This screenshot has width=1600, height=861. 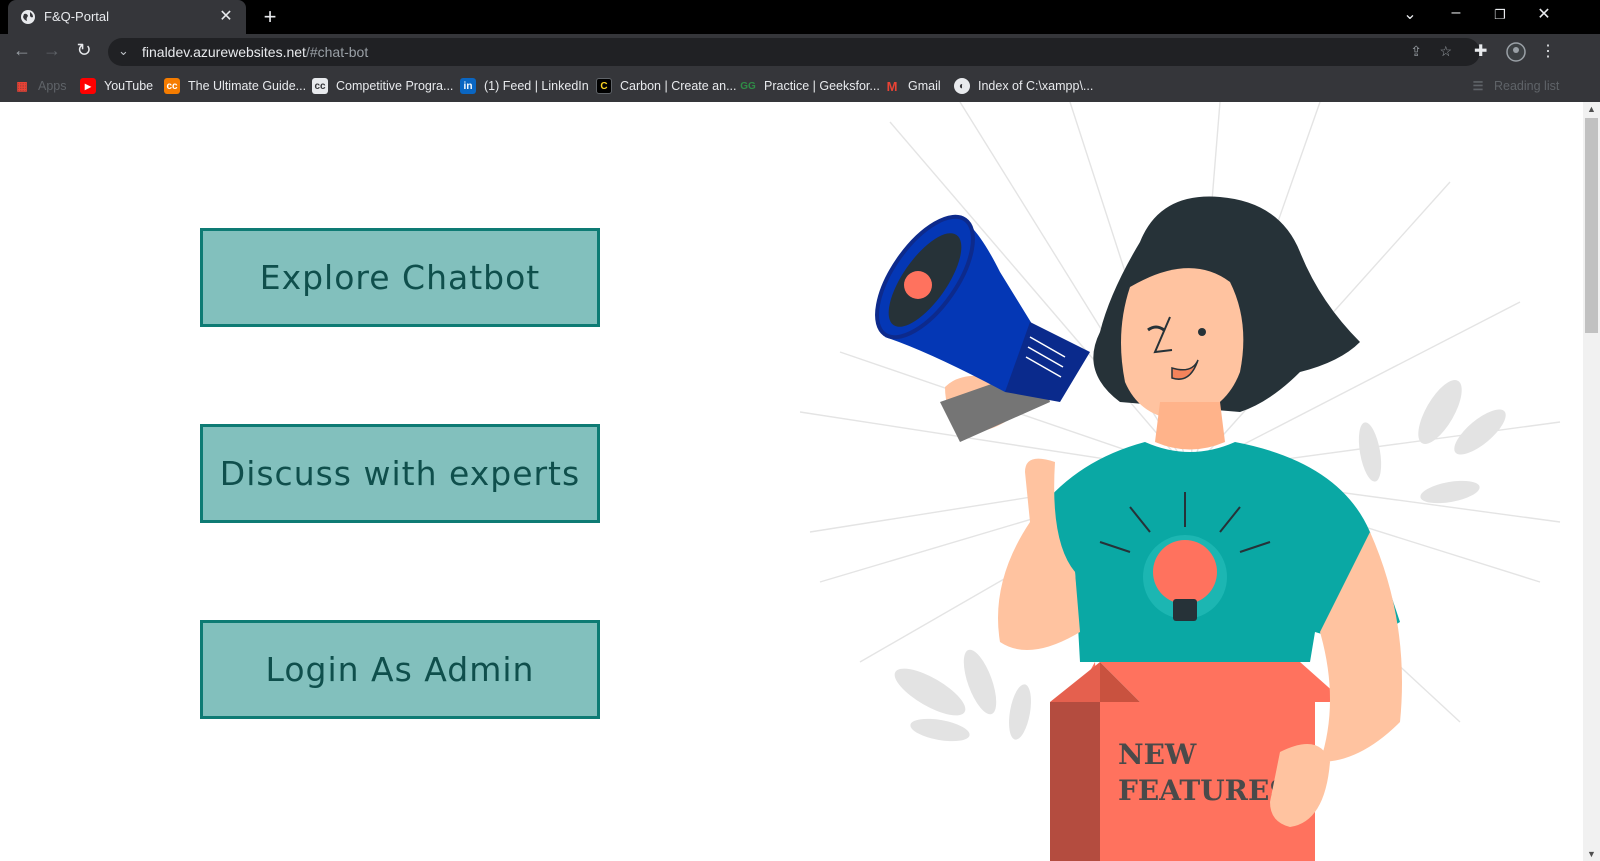 I want to click on linkedin-icon: in, so click(x=468, y=86).